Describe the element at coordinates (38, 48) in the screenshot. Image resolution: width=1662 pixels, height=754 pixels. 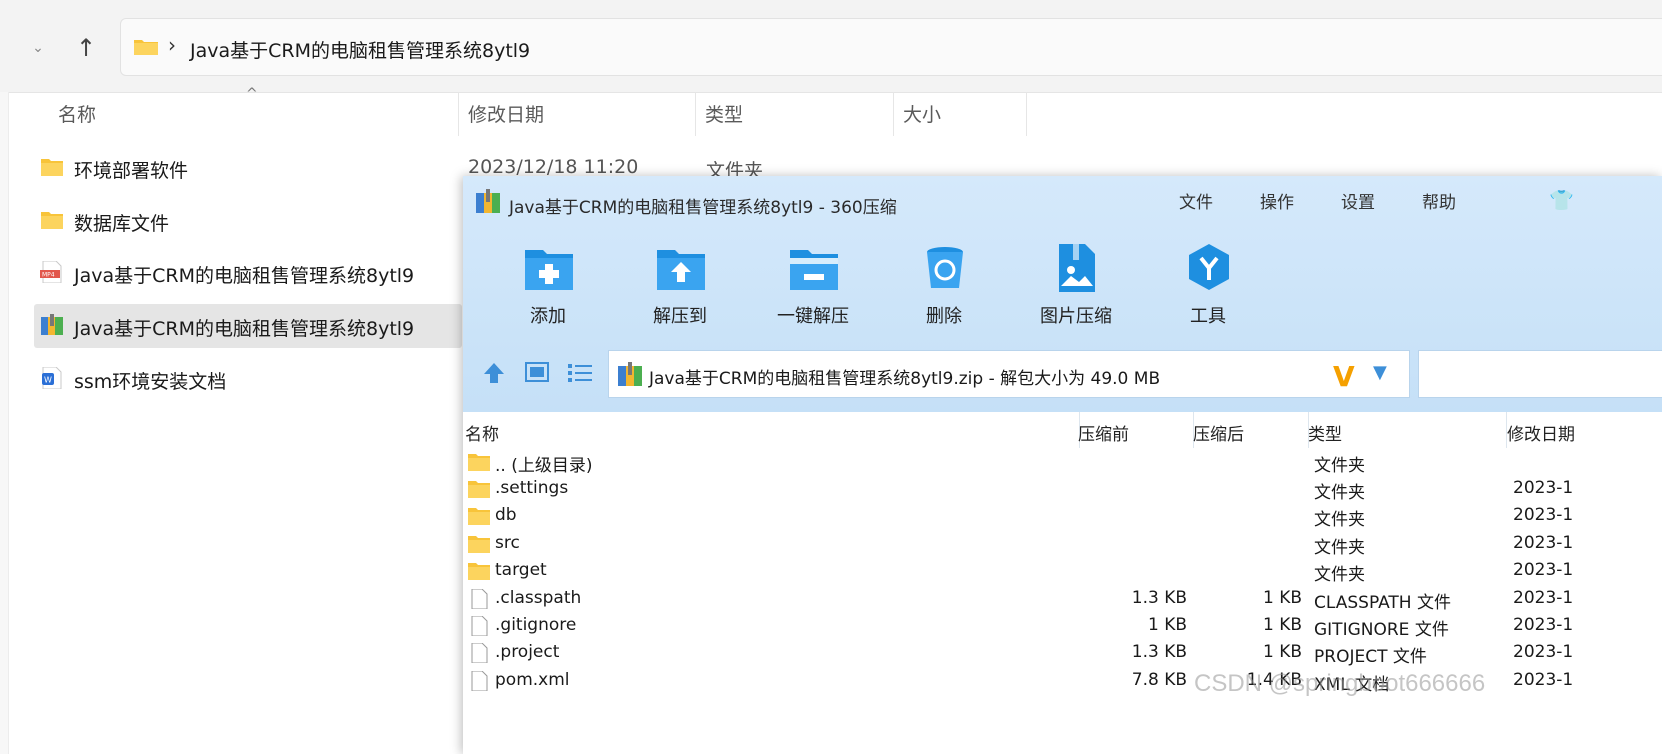
I see `recent-locations-button: ⌄` at that location.